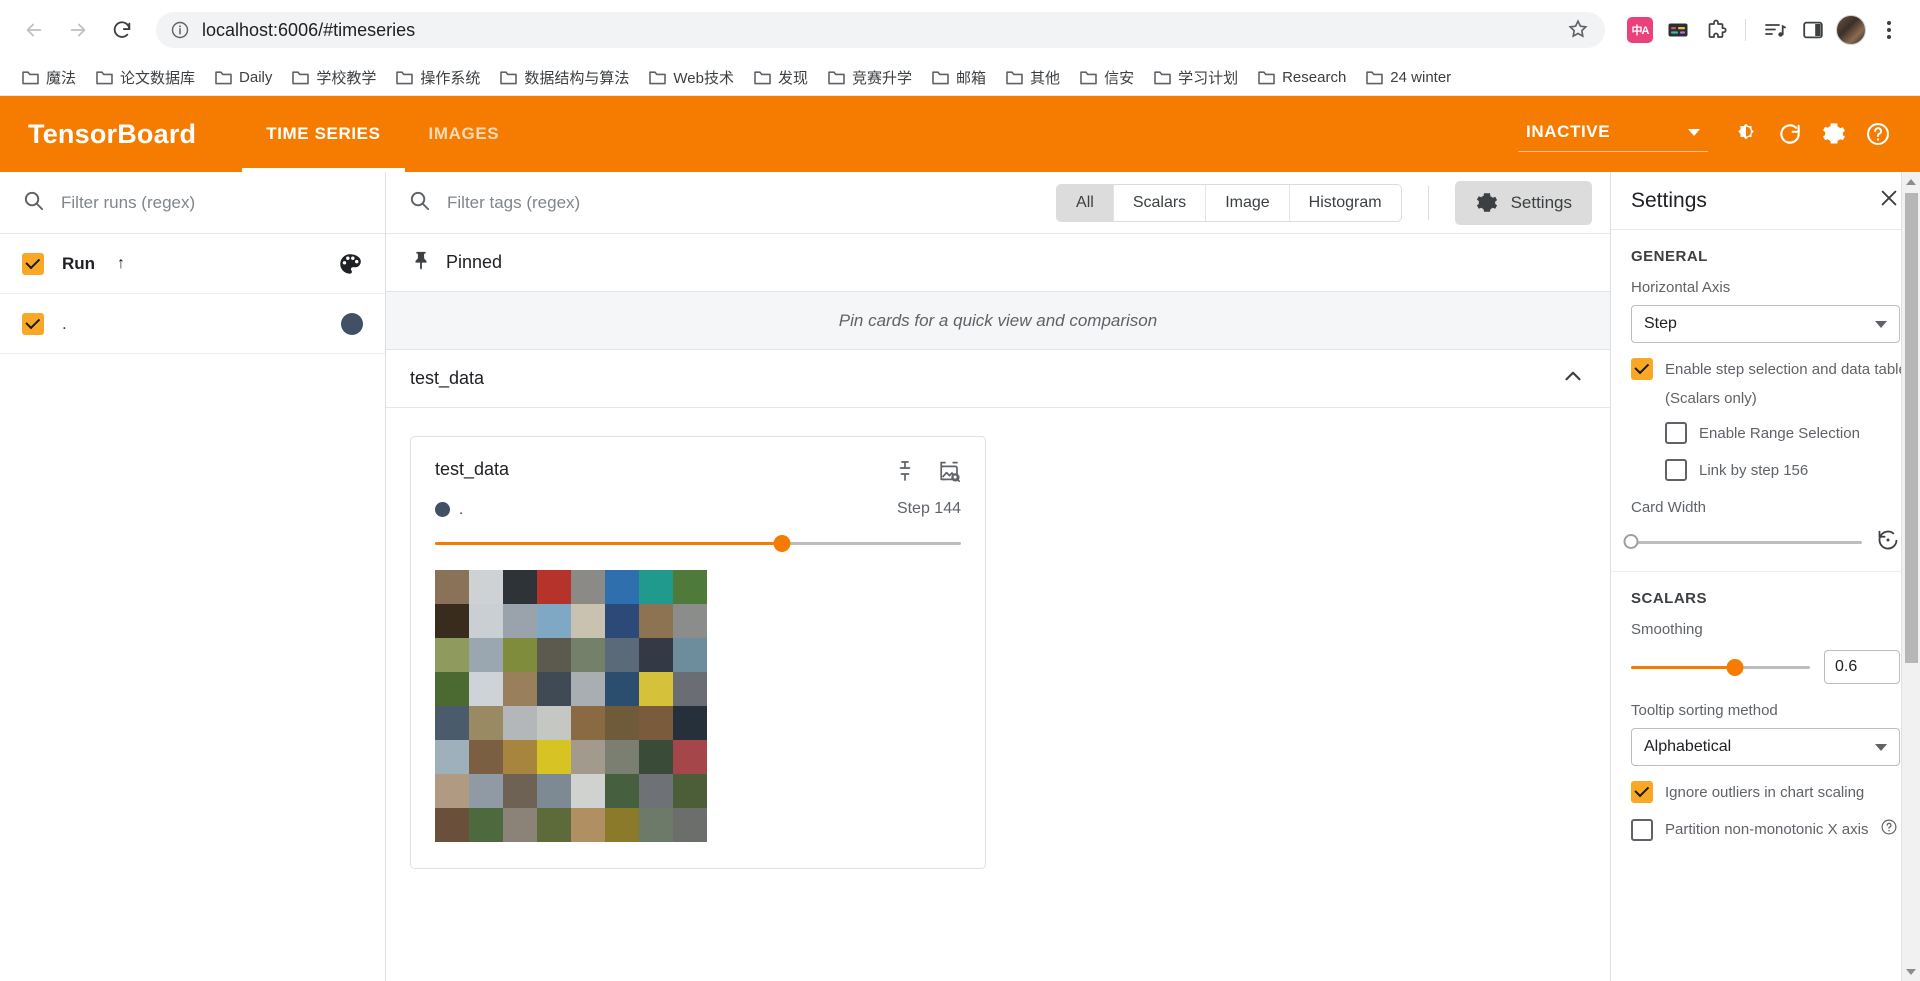 The width and height of the screenshot is (1920, 981). Describe the element at coordinates (33, 323) in the screenshot. I see `run-checkbox` at that location.